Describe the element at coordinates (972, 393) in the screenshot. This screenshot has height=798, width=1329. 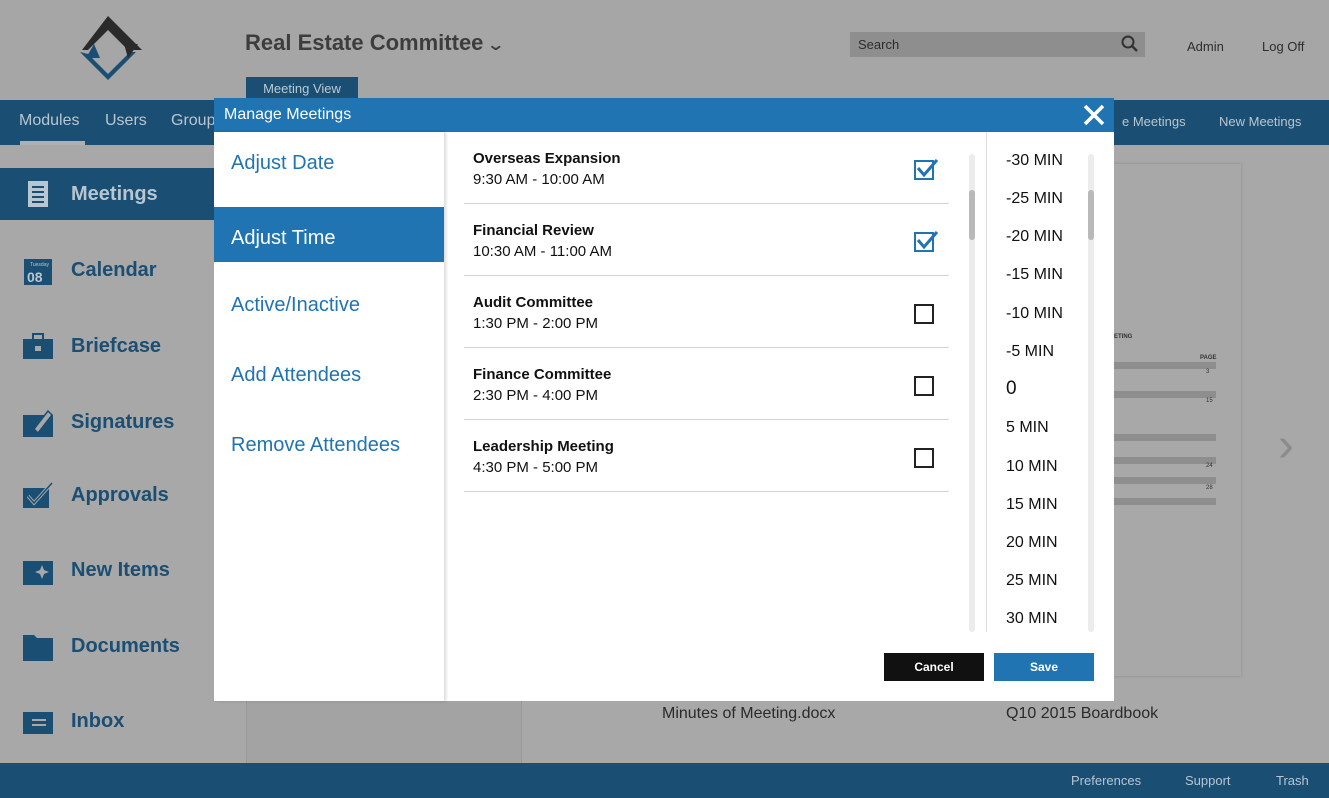
I see `meeting-list-scrollbar` at that location.